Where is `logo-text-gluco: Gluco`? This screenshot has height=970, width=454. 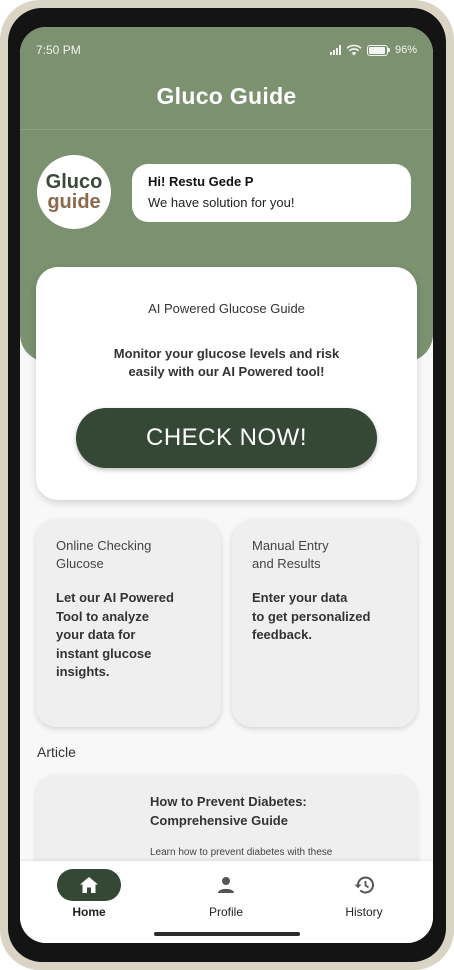 logo-text-gluco: Gluco is located at coordinates (74, 182).